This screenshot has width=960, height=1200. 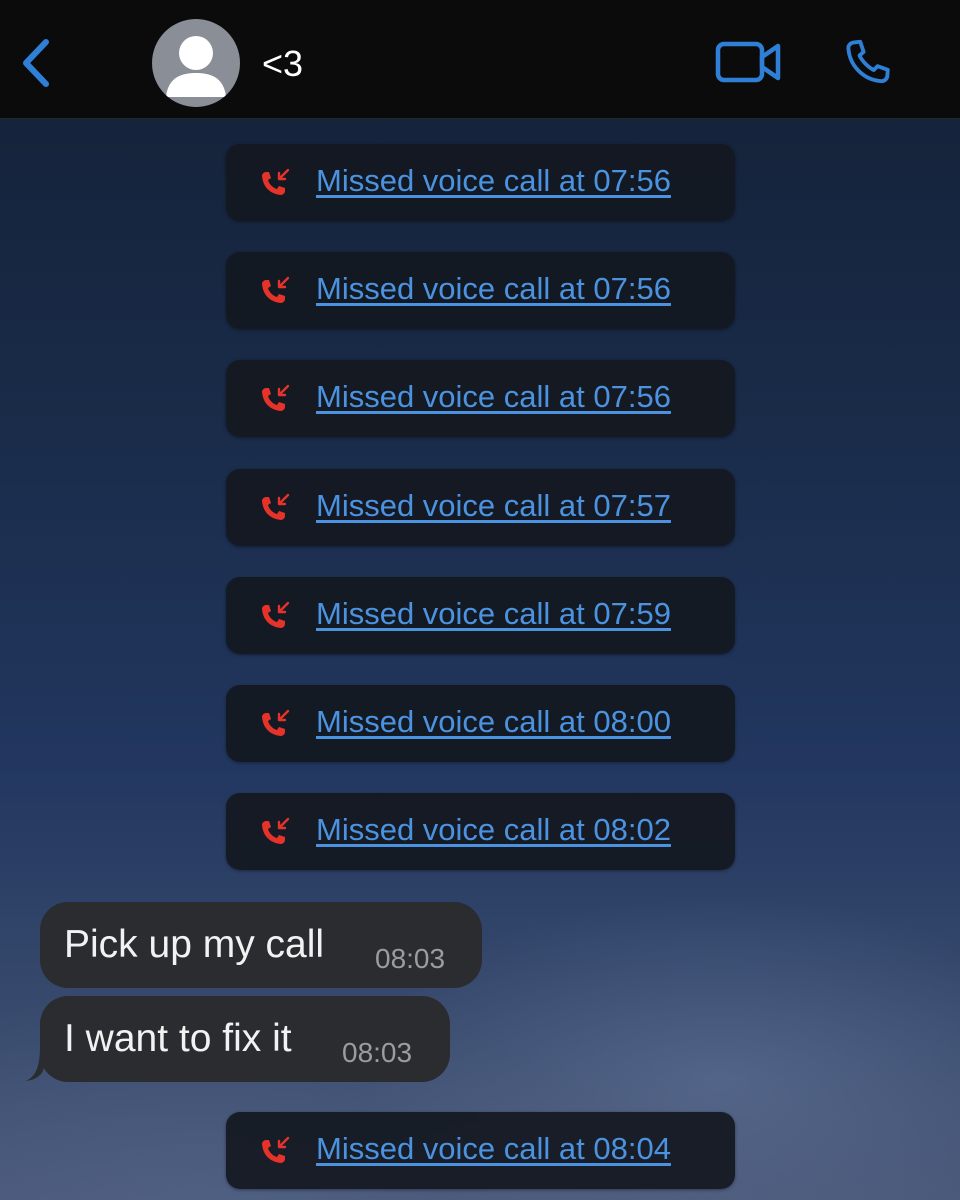 I want to click on person-icon, so click(x=196, y=66).